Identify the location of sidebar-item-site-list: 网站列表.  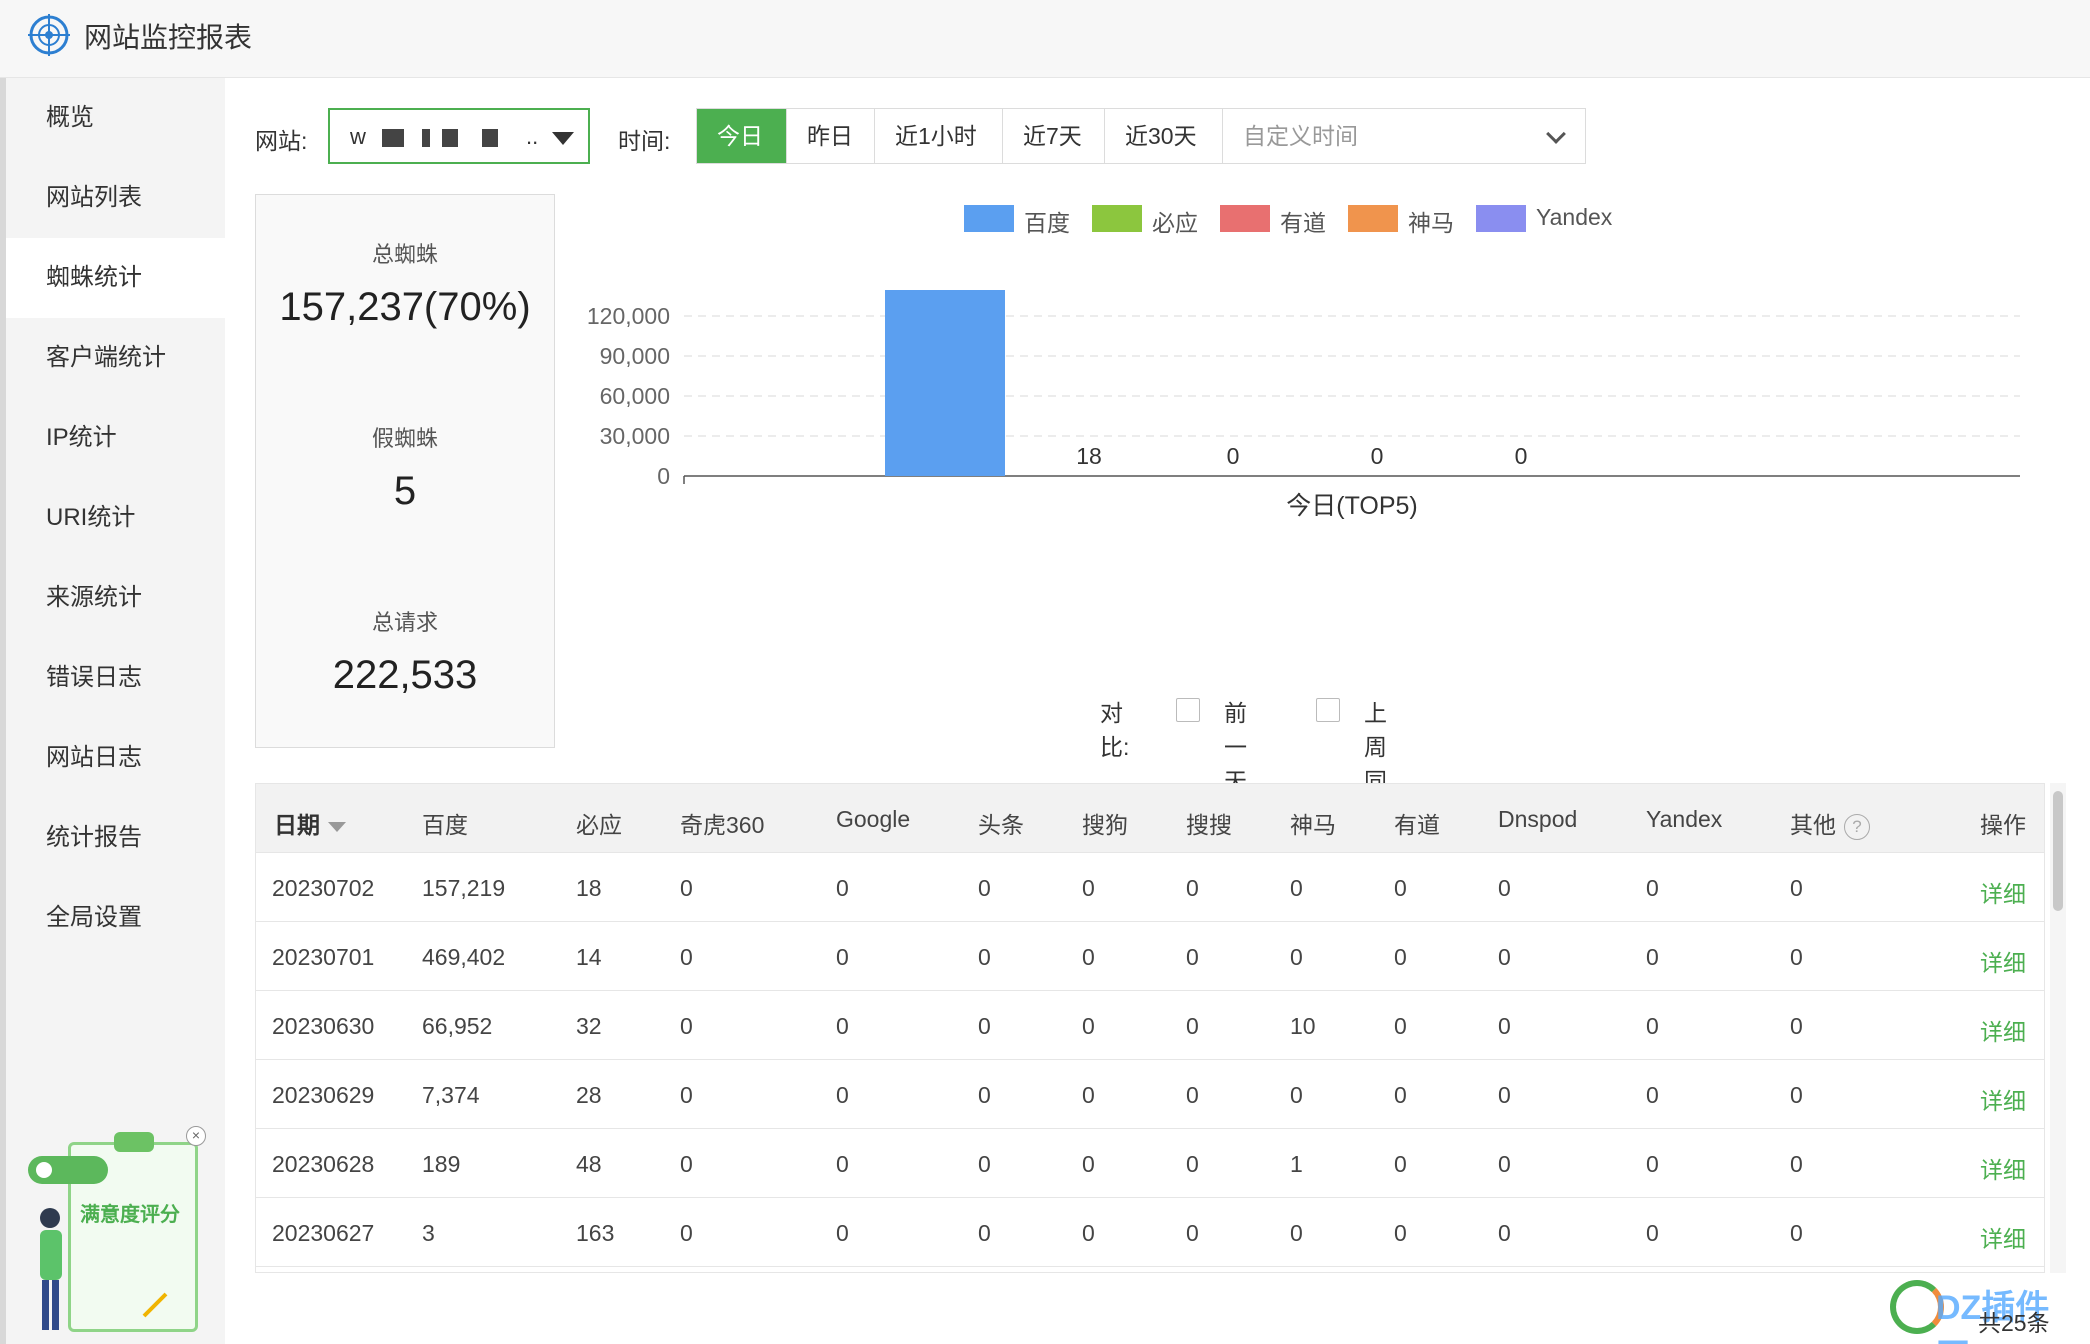
(115, 198).